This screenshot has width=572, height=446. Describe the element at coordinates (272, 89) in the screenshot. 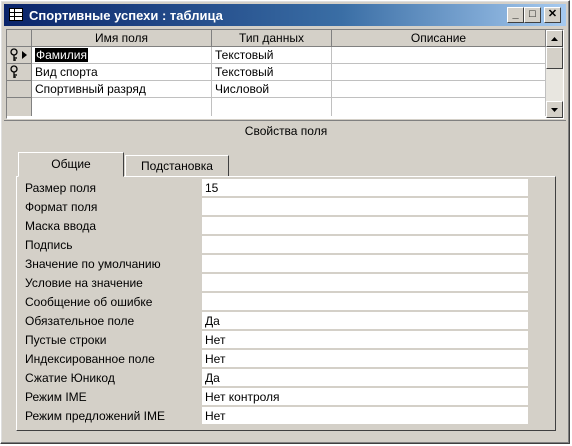

I see `data-type-cell: Числовой` at that location.